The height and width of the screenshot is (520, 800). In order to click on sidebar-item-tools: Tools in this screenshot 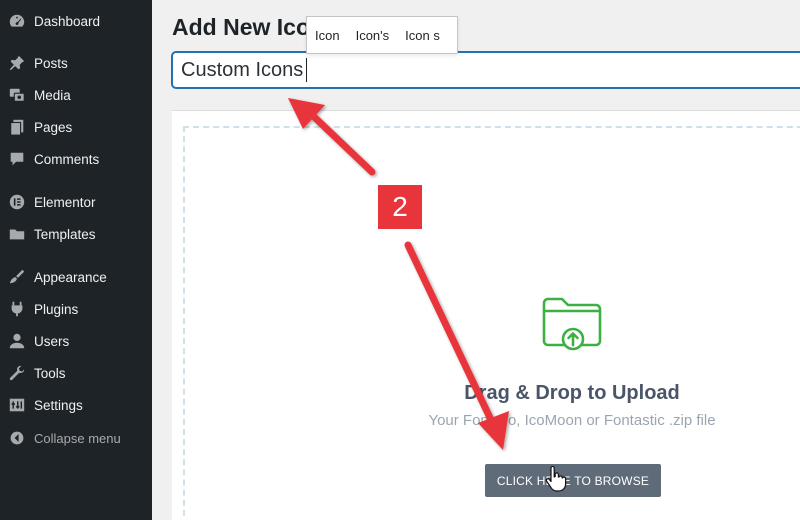, I will do `click(76, 373)`.